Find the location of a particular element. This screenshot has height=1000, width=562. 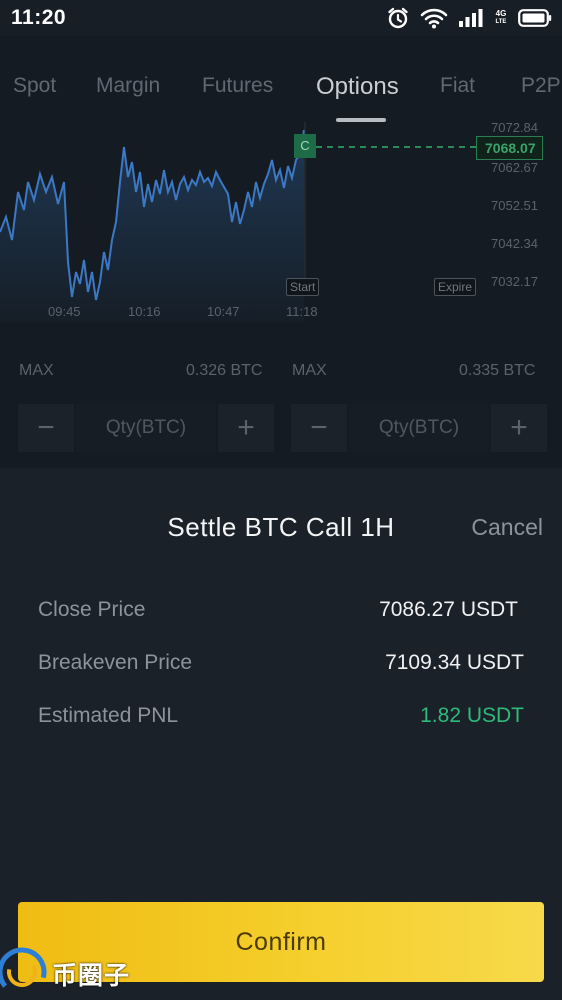

right-qty-input: Qty(BTC) is located at coordinates (419, 428).